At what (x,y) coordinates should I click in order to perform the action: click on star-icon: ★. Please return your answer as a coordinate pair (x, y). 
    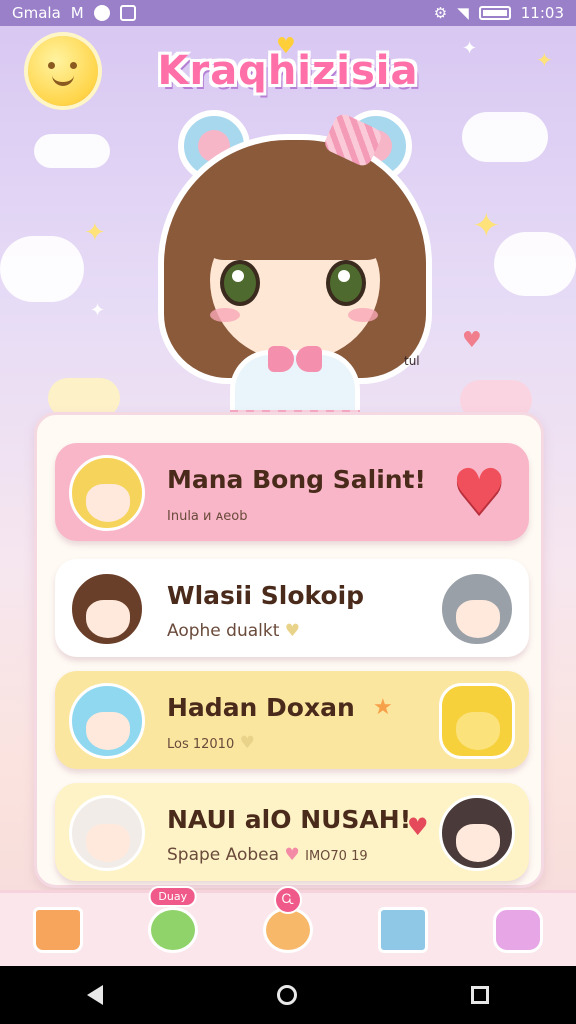
    Looking at the image, I should click on (383, 707).